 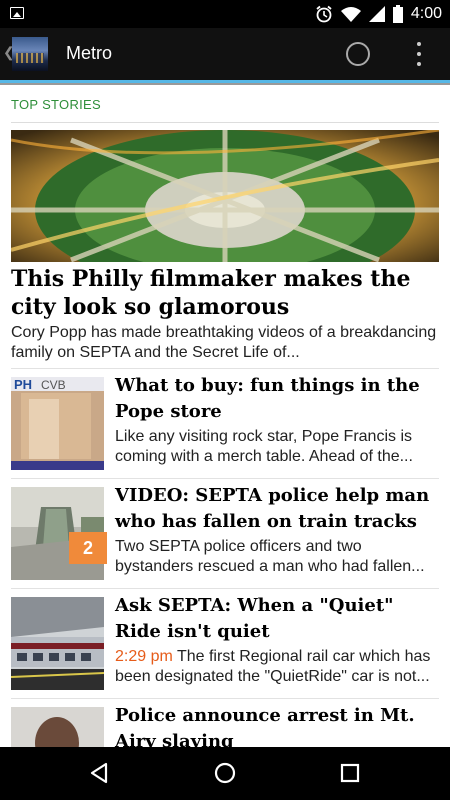 What do you see at coordinates (397, 14) in the screenshot?
I see `battery-icon` at bounding box center [397, 14].